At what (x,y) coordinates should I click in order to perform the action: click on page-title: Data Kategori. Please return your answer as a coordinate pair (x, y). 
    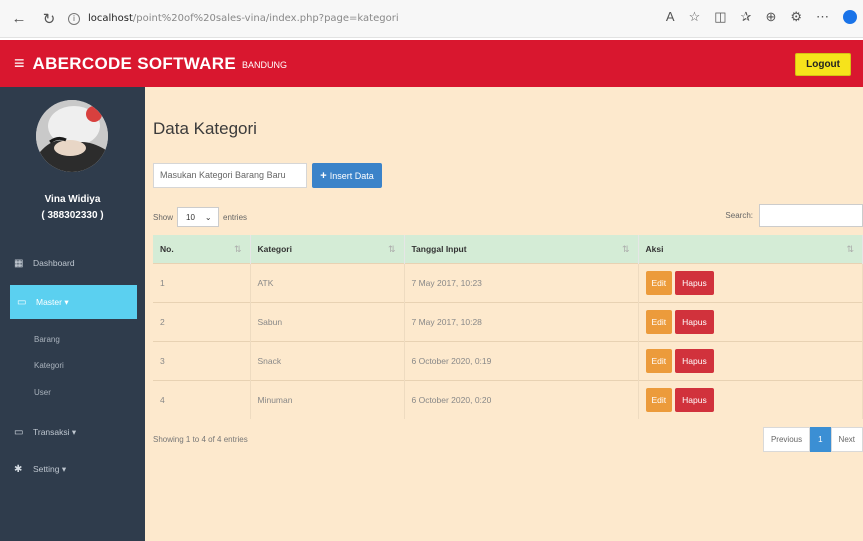
    Looking at the image, I should click on (205, 128).